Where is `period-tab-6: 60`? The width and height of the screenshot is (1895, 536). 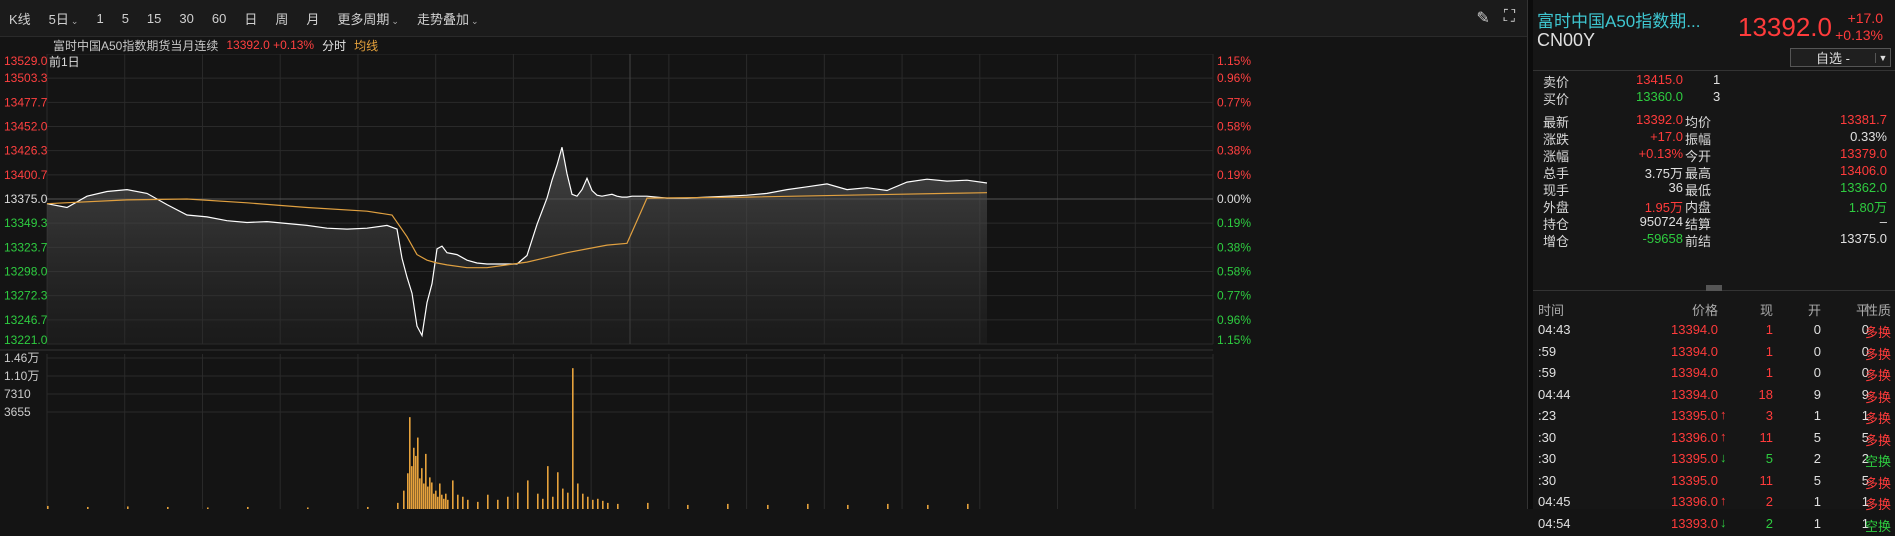
period-tab-6: 60 is located at coordinates (219, 18).